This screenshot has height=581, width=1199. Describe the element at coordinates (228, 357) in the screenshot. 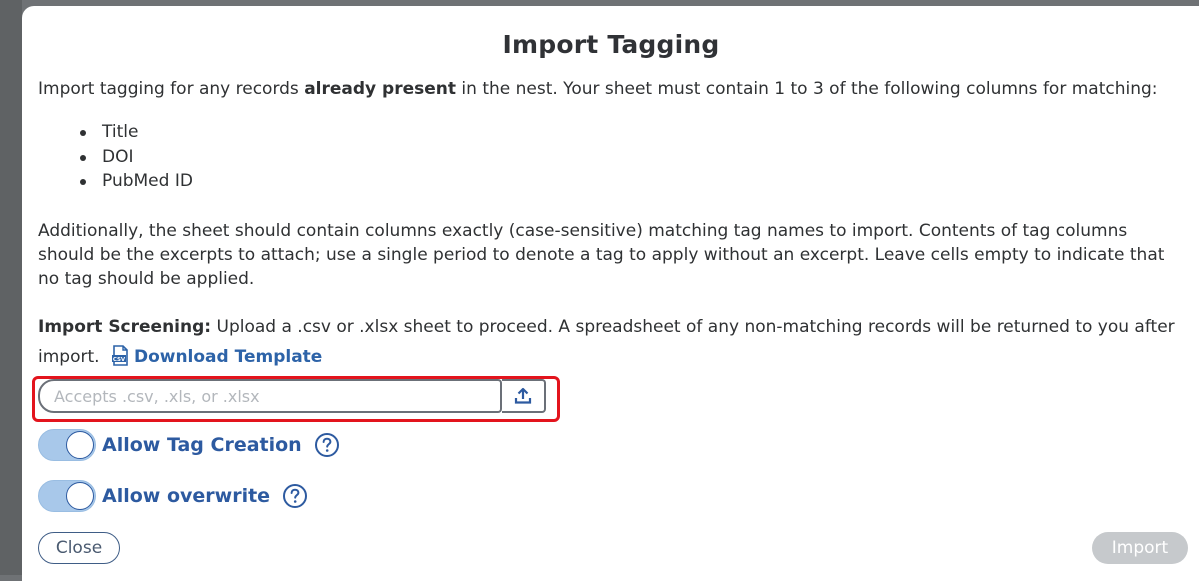

I see `download-template-label: Download Template` at that location.